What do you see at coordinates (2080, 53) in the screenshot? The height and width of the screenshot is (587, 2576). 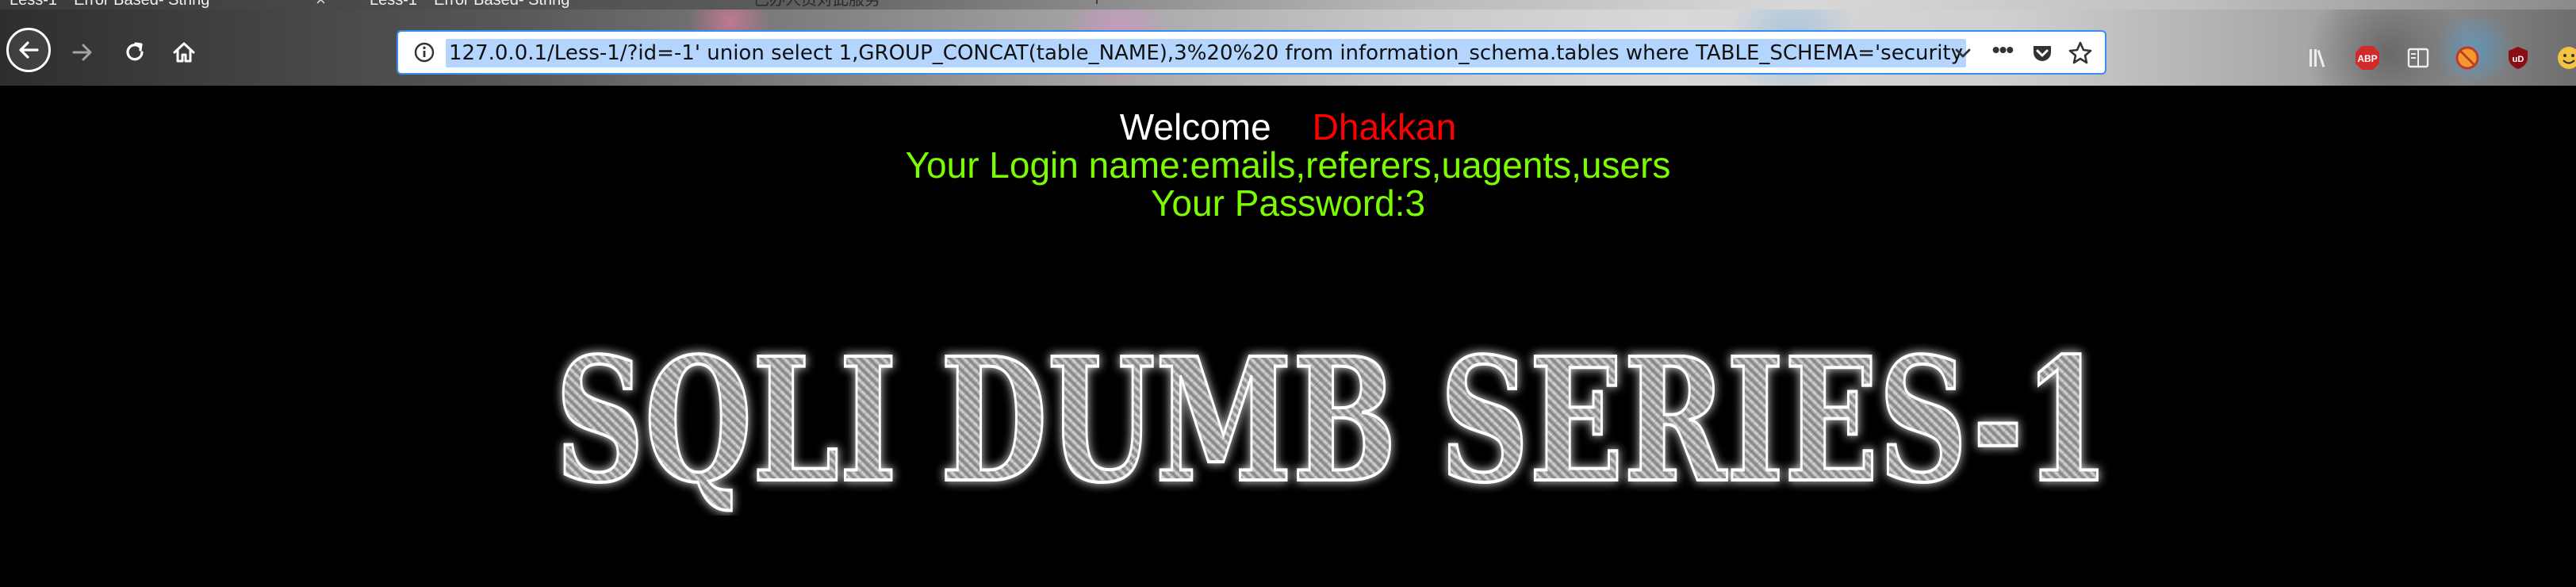 I see `bookmark-star-icon` at bounding box center [2080, 53].